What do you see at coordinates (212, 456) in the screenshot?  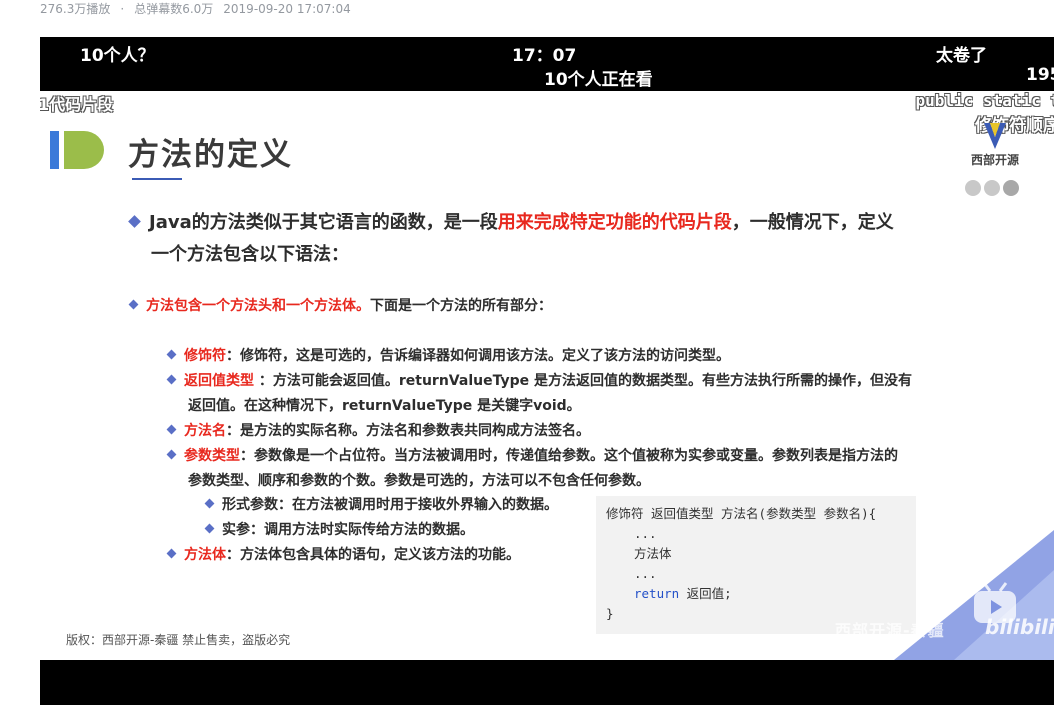 I see `item-term: 参数类型` at bounding box center [212, 456].